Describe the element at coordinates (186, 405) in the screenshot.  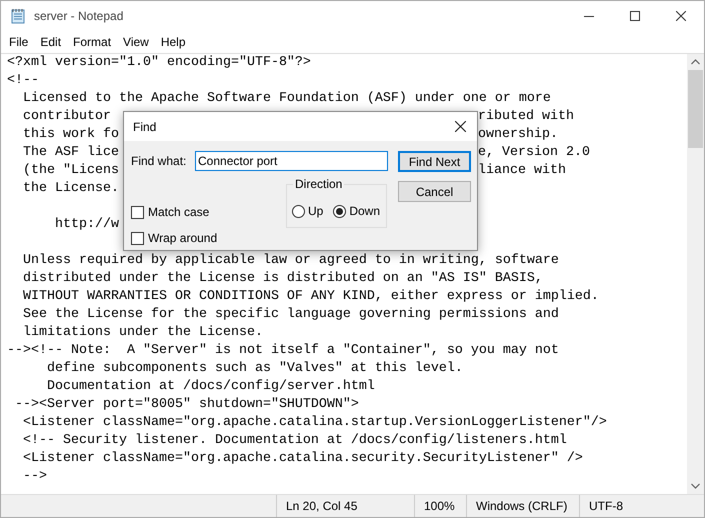
I see `code-line: --><Server port="8005" shutdown="SHUTDOWN">` at that location.